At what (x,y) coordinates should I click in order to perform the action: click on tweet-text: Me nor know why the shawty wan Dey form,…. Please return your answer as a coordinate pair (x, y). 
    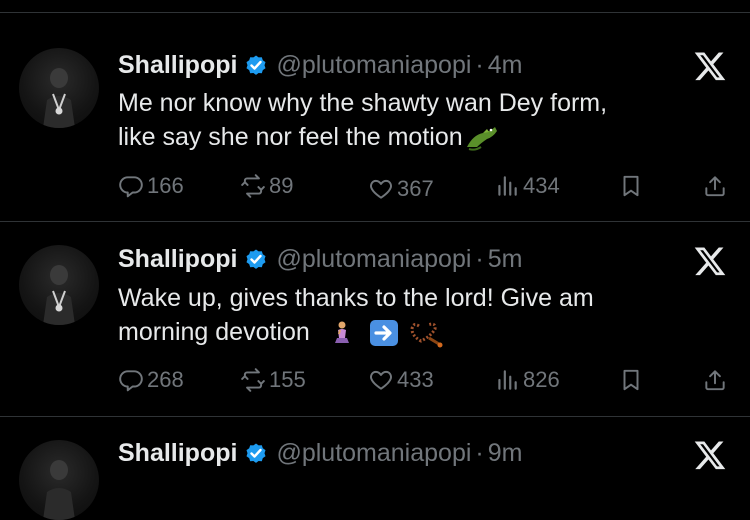
    Looking at the image, I should click on (418, 120).